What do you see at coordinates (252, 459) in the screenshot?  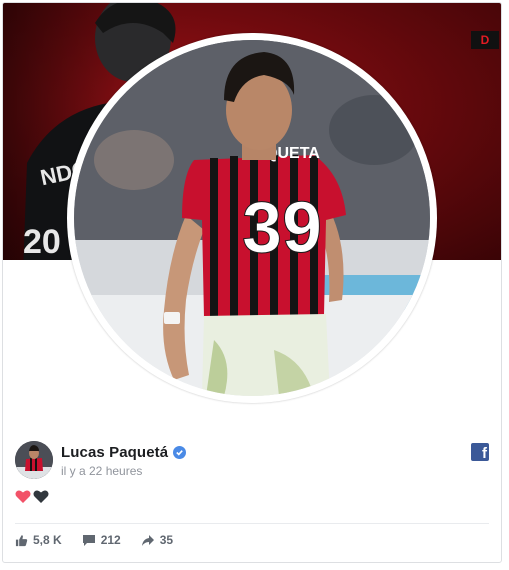 I see `post-header: Lucas Paquetá il y a 22 heures f` at bounding box center [252, 459].